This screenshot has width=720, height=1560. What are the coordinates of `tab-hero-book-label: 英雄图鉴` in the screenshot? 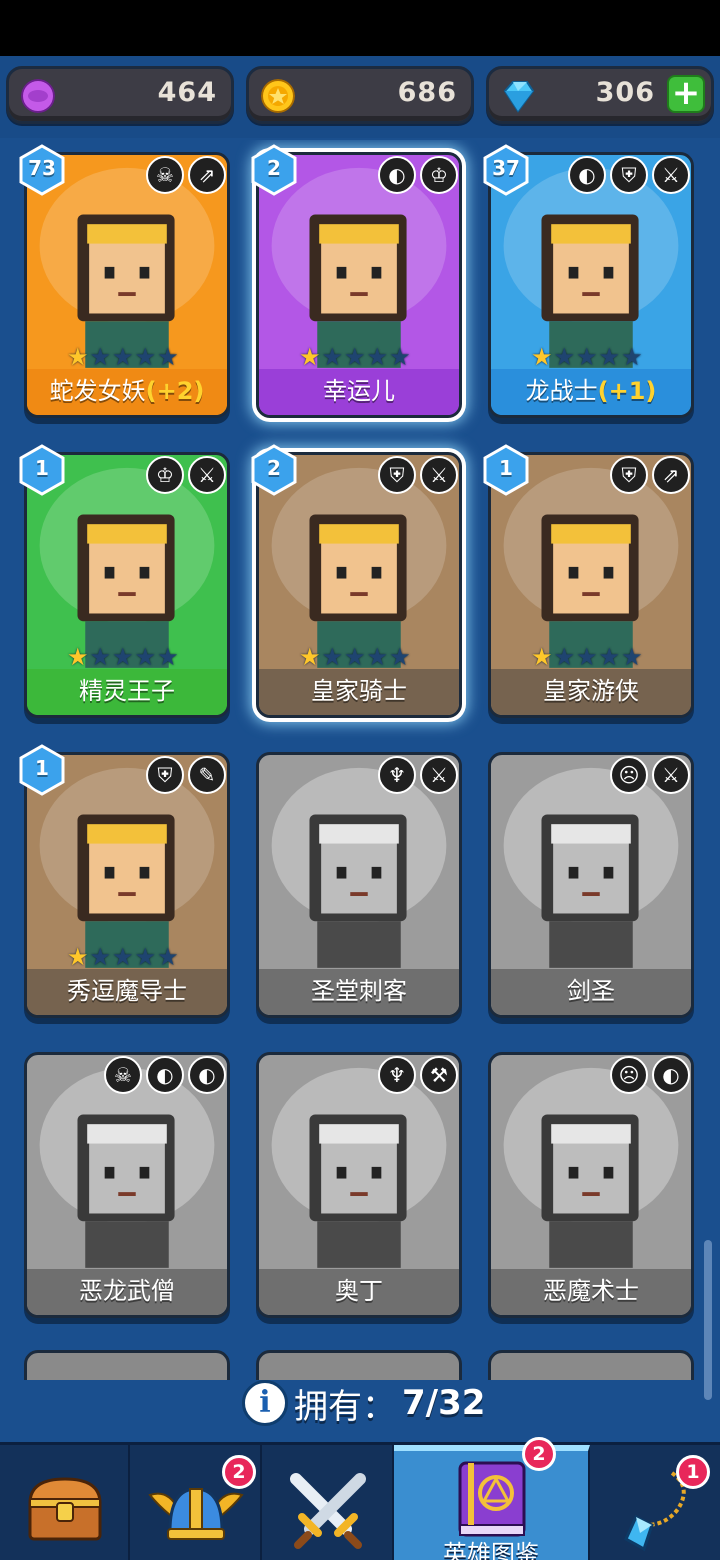 It's located at (491, 1550).